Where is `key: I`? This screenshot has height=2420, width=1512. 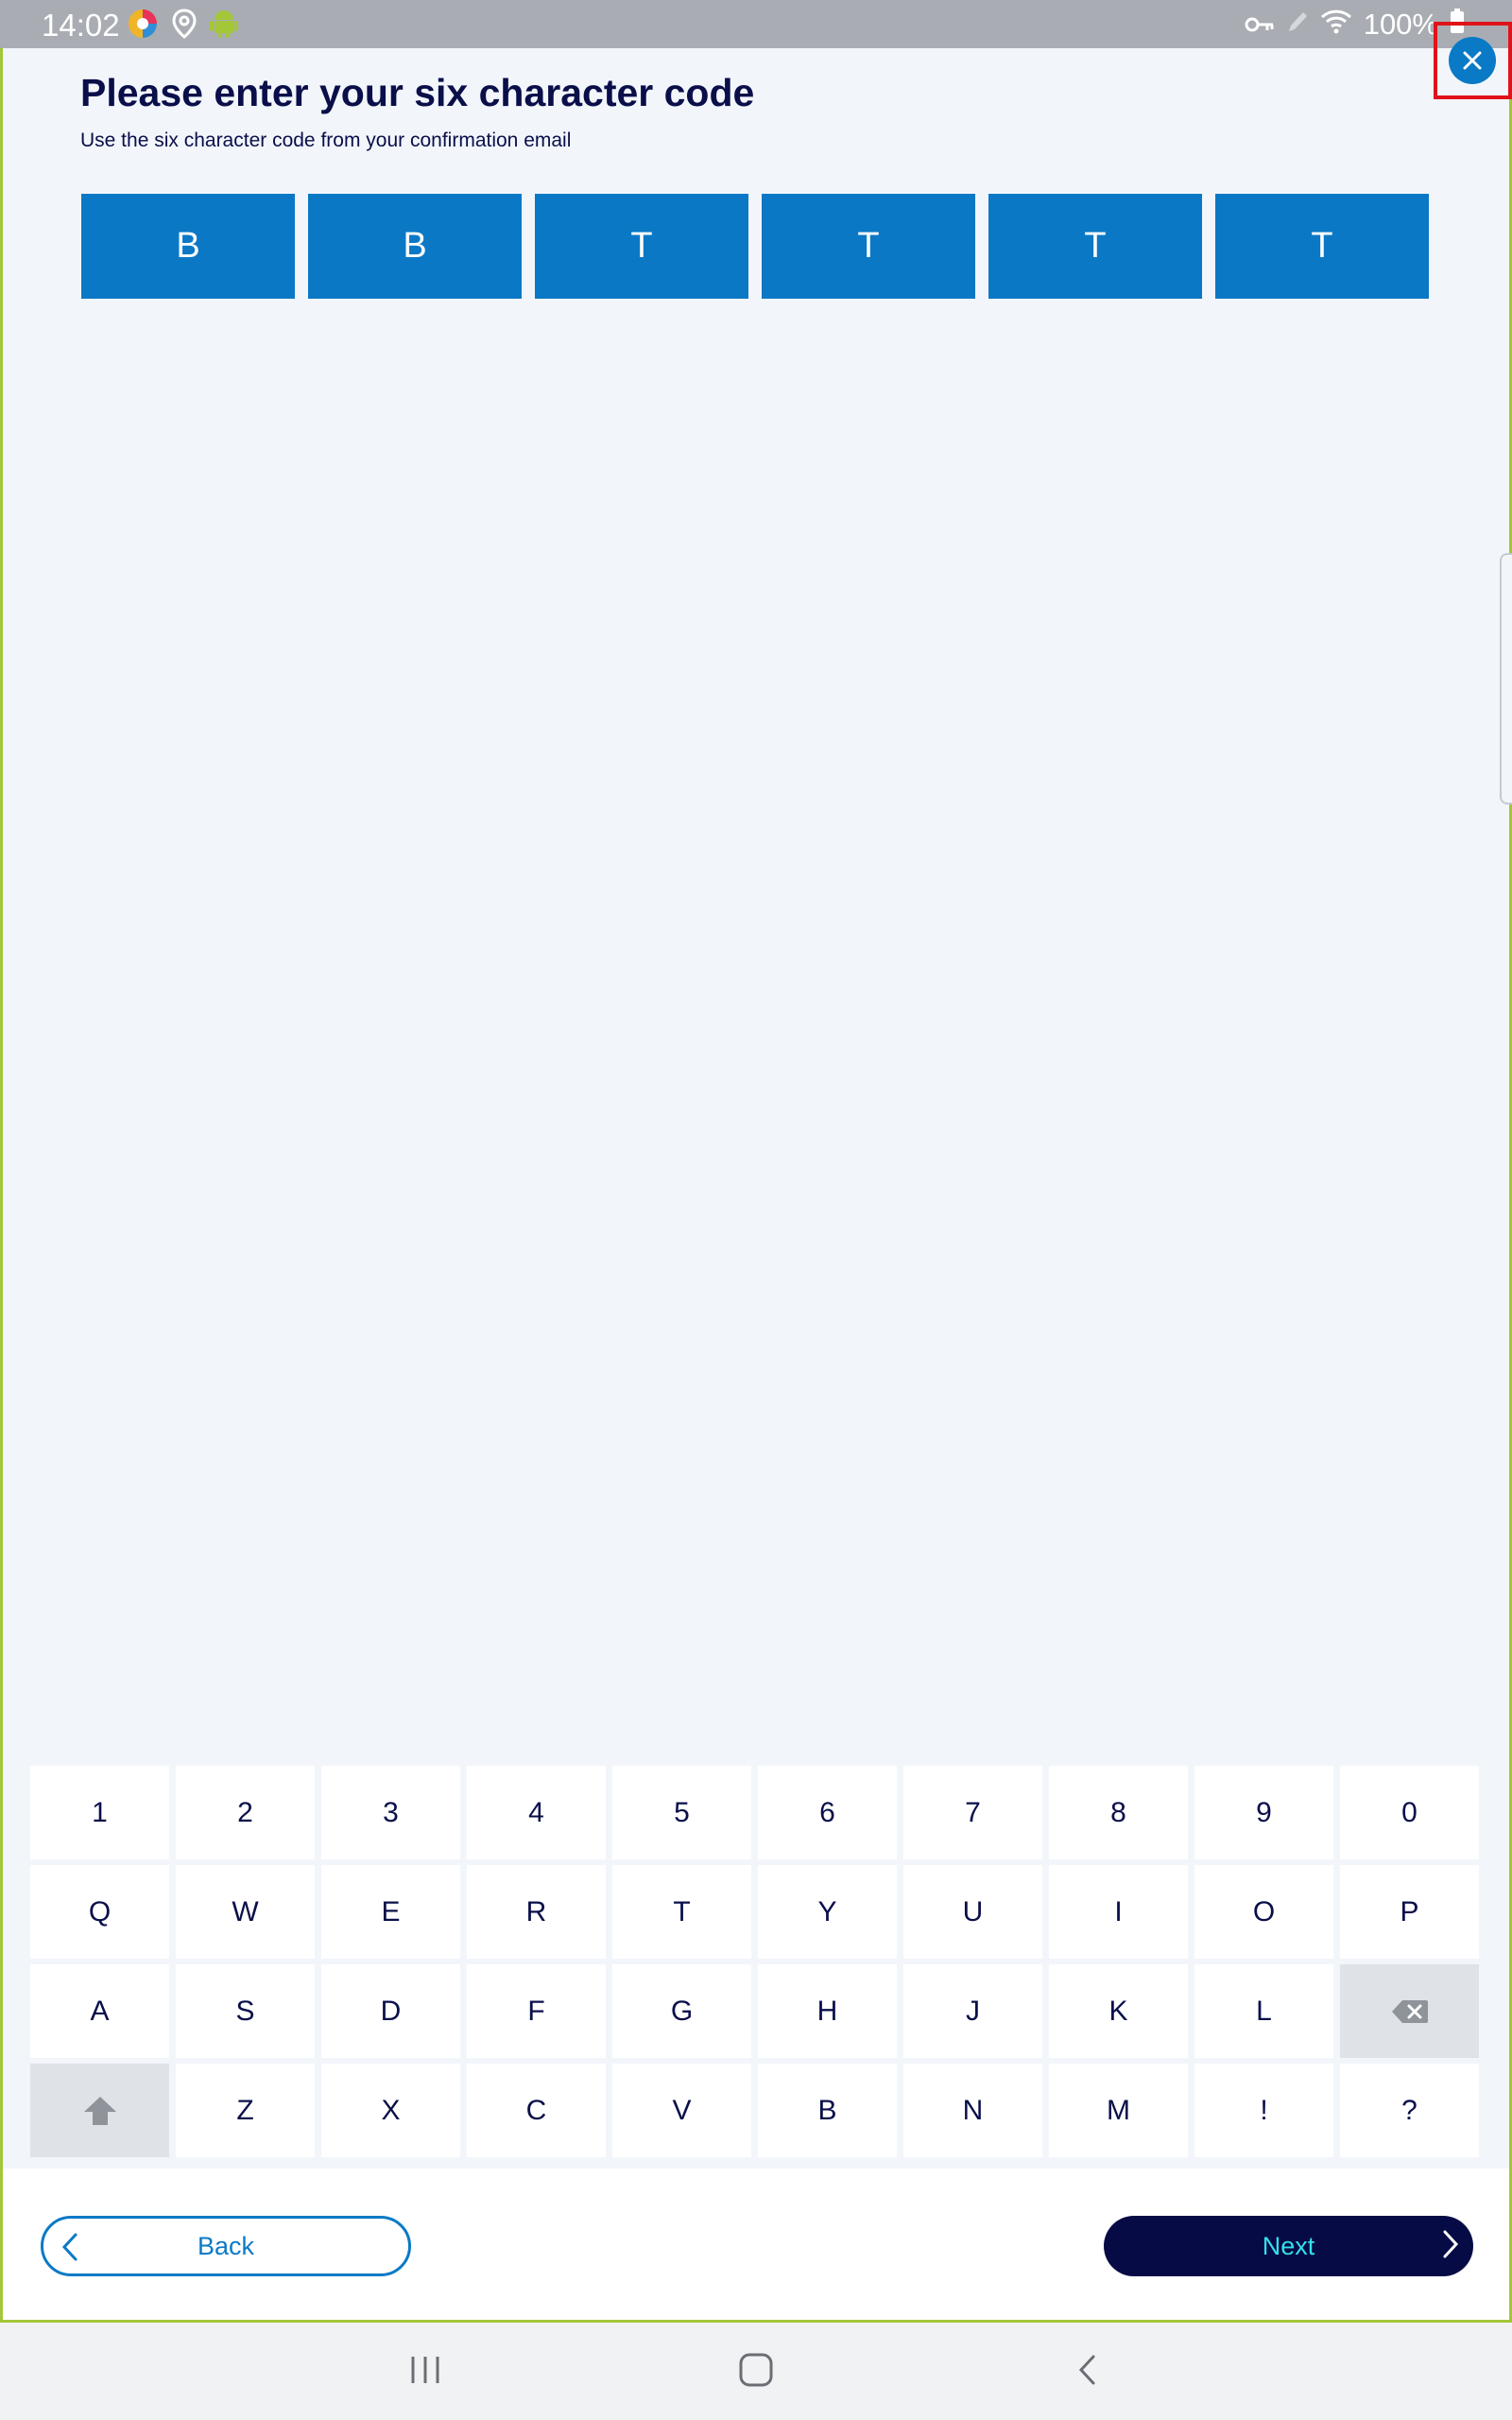 key: I is located at coordinates (1118, 1912).